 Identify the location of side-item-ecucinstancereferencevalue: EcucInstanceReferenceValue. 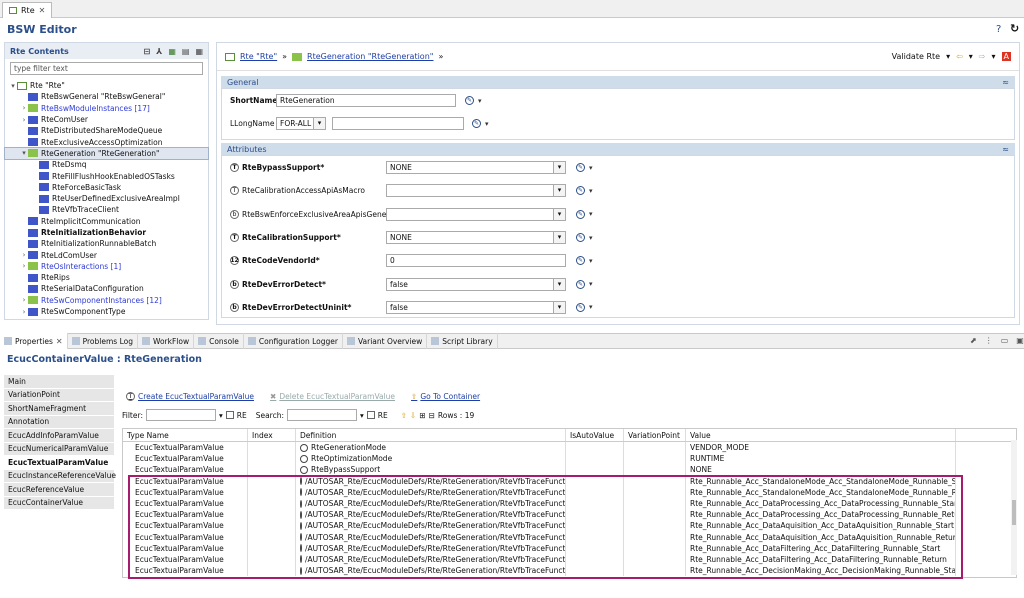
(60, 476).